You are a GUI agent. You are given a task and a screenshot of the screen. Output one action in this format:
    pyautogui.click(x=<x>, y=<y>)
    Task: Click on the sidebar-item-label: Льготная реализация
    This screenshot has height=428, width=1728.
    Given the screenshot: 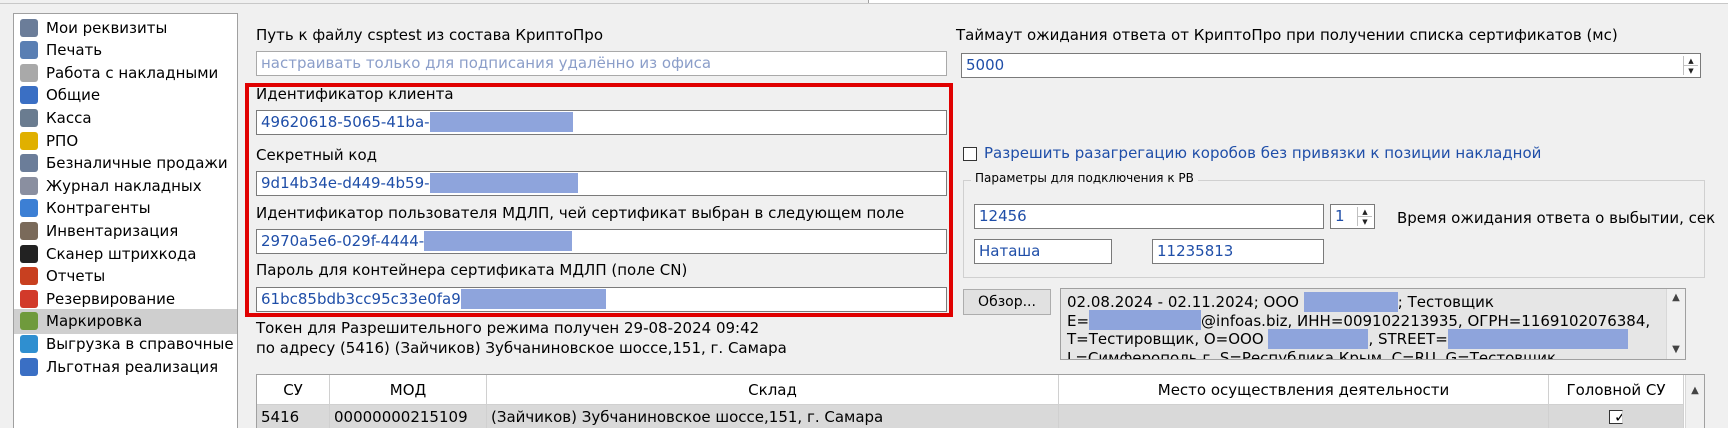 What is the action you would take?
    pyautogui.click(x=132, y=366)
    